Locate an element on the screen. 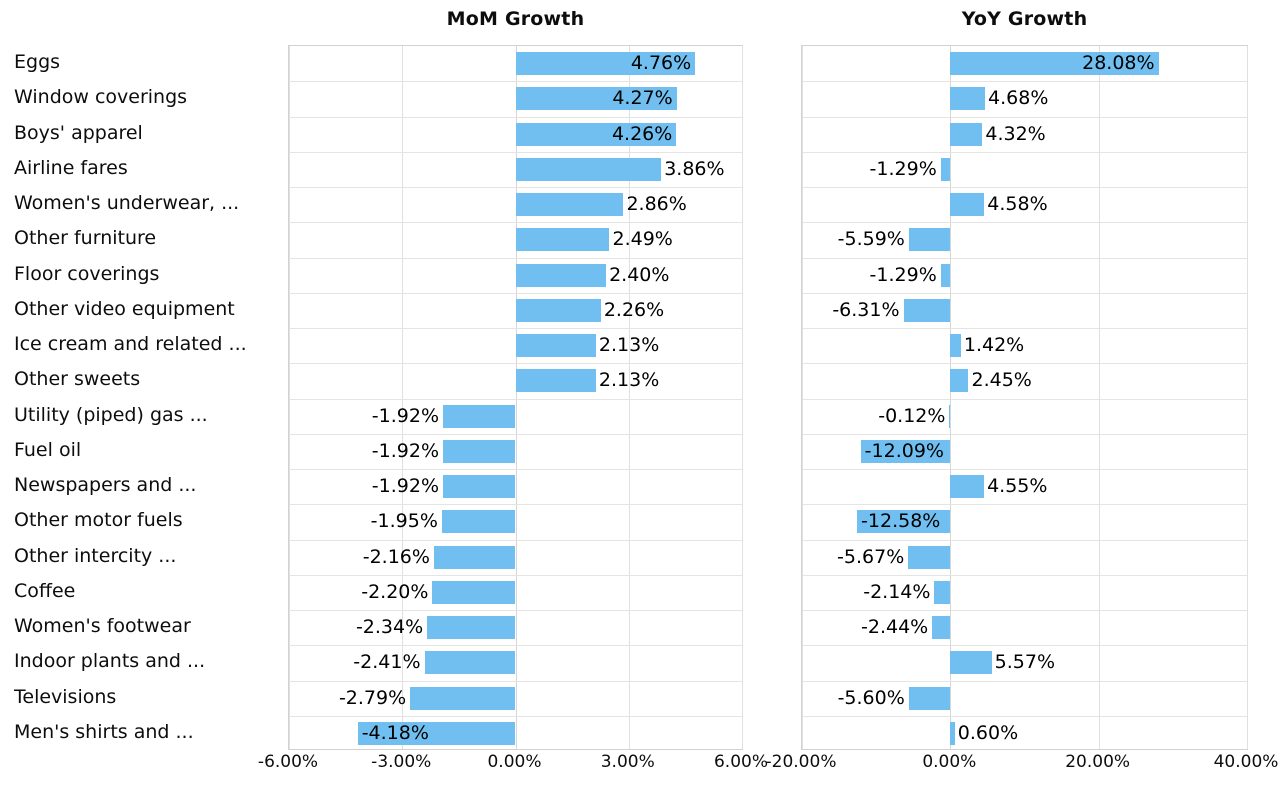 This screenshot has height=800, width=1280. x-axis-ticks-mom: -6.00% -3.00% 0.00% 3.00% 6.00% is located at coordinates (513, 767).